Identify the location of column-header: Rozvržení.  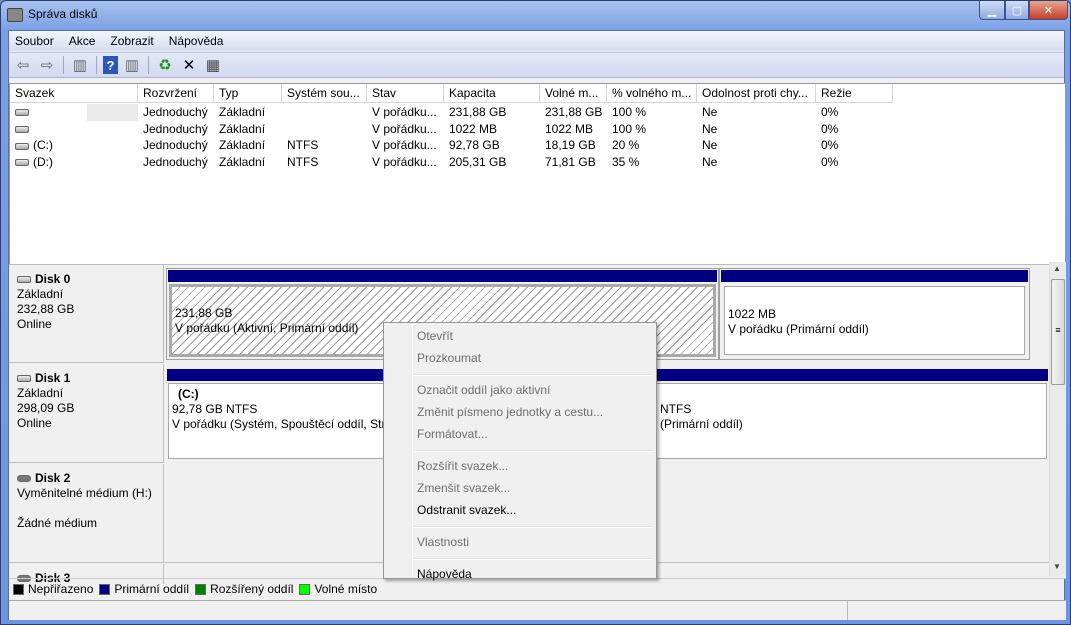
(176, 93).